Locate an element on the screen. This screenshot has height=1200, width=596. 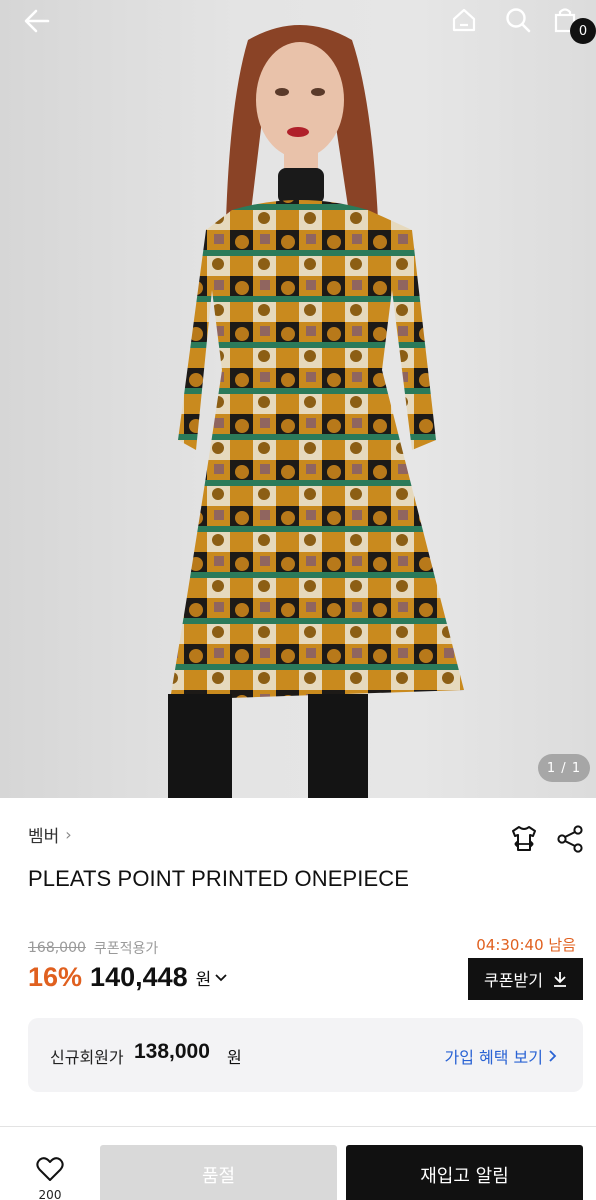
heart-icon is located at coordinates (50, 1169).